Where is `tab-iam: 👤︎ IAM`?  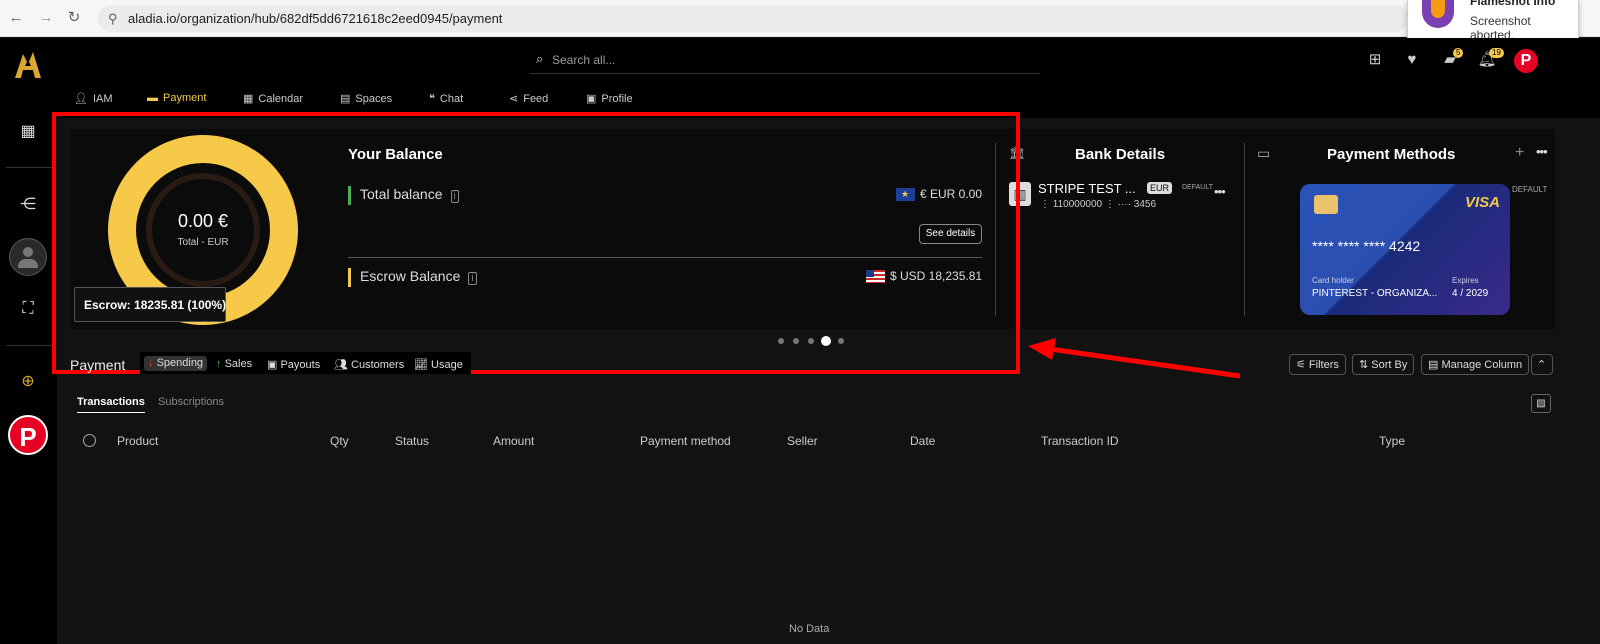
tab-iam: 👤︎ IAM is located at coordinates (93, 98).